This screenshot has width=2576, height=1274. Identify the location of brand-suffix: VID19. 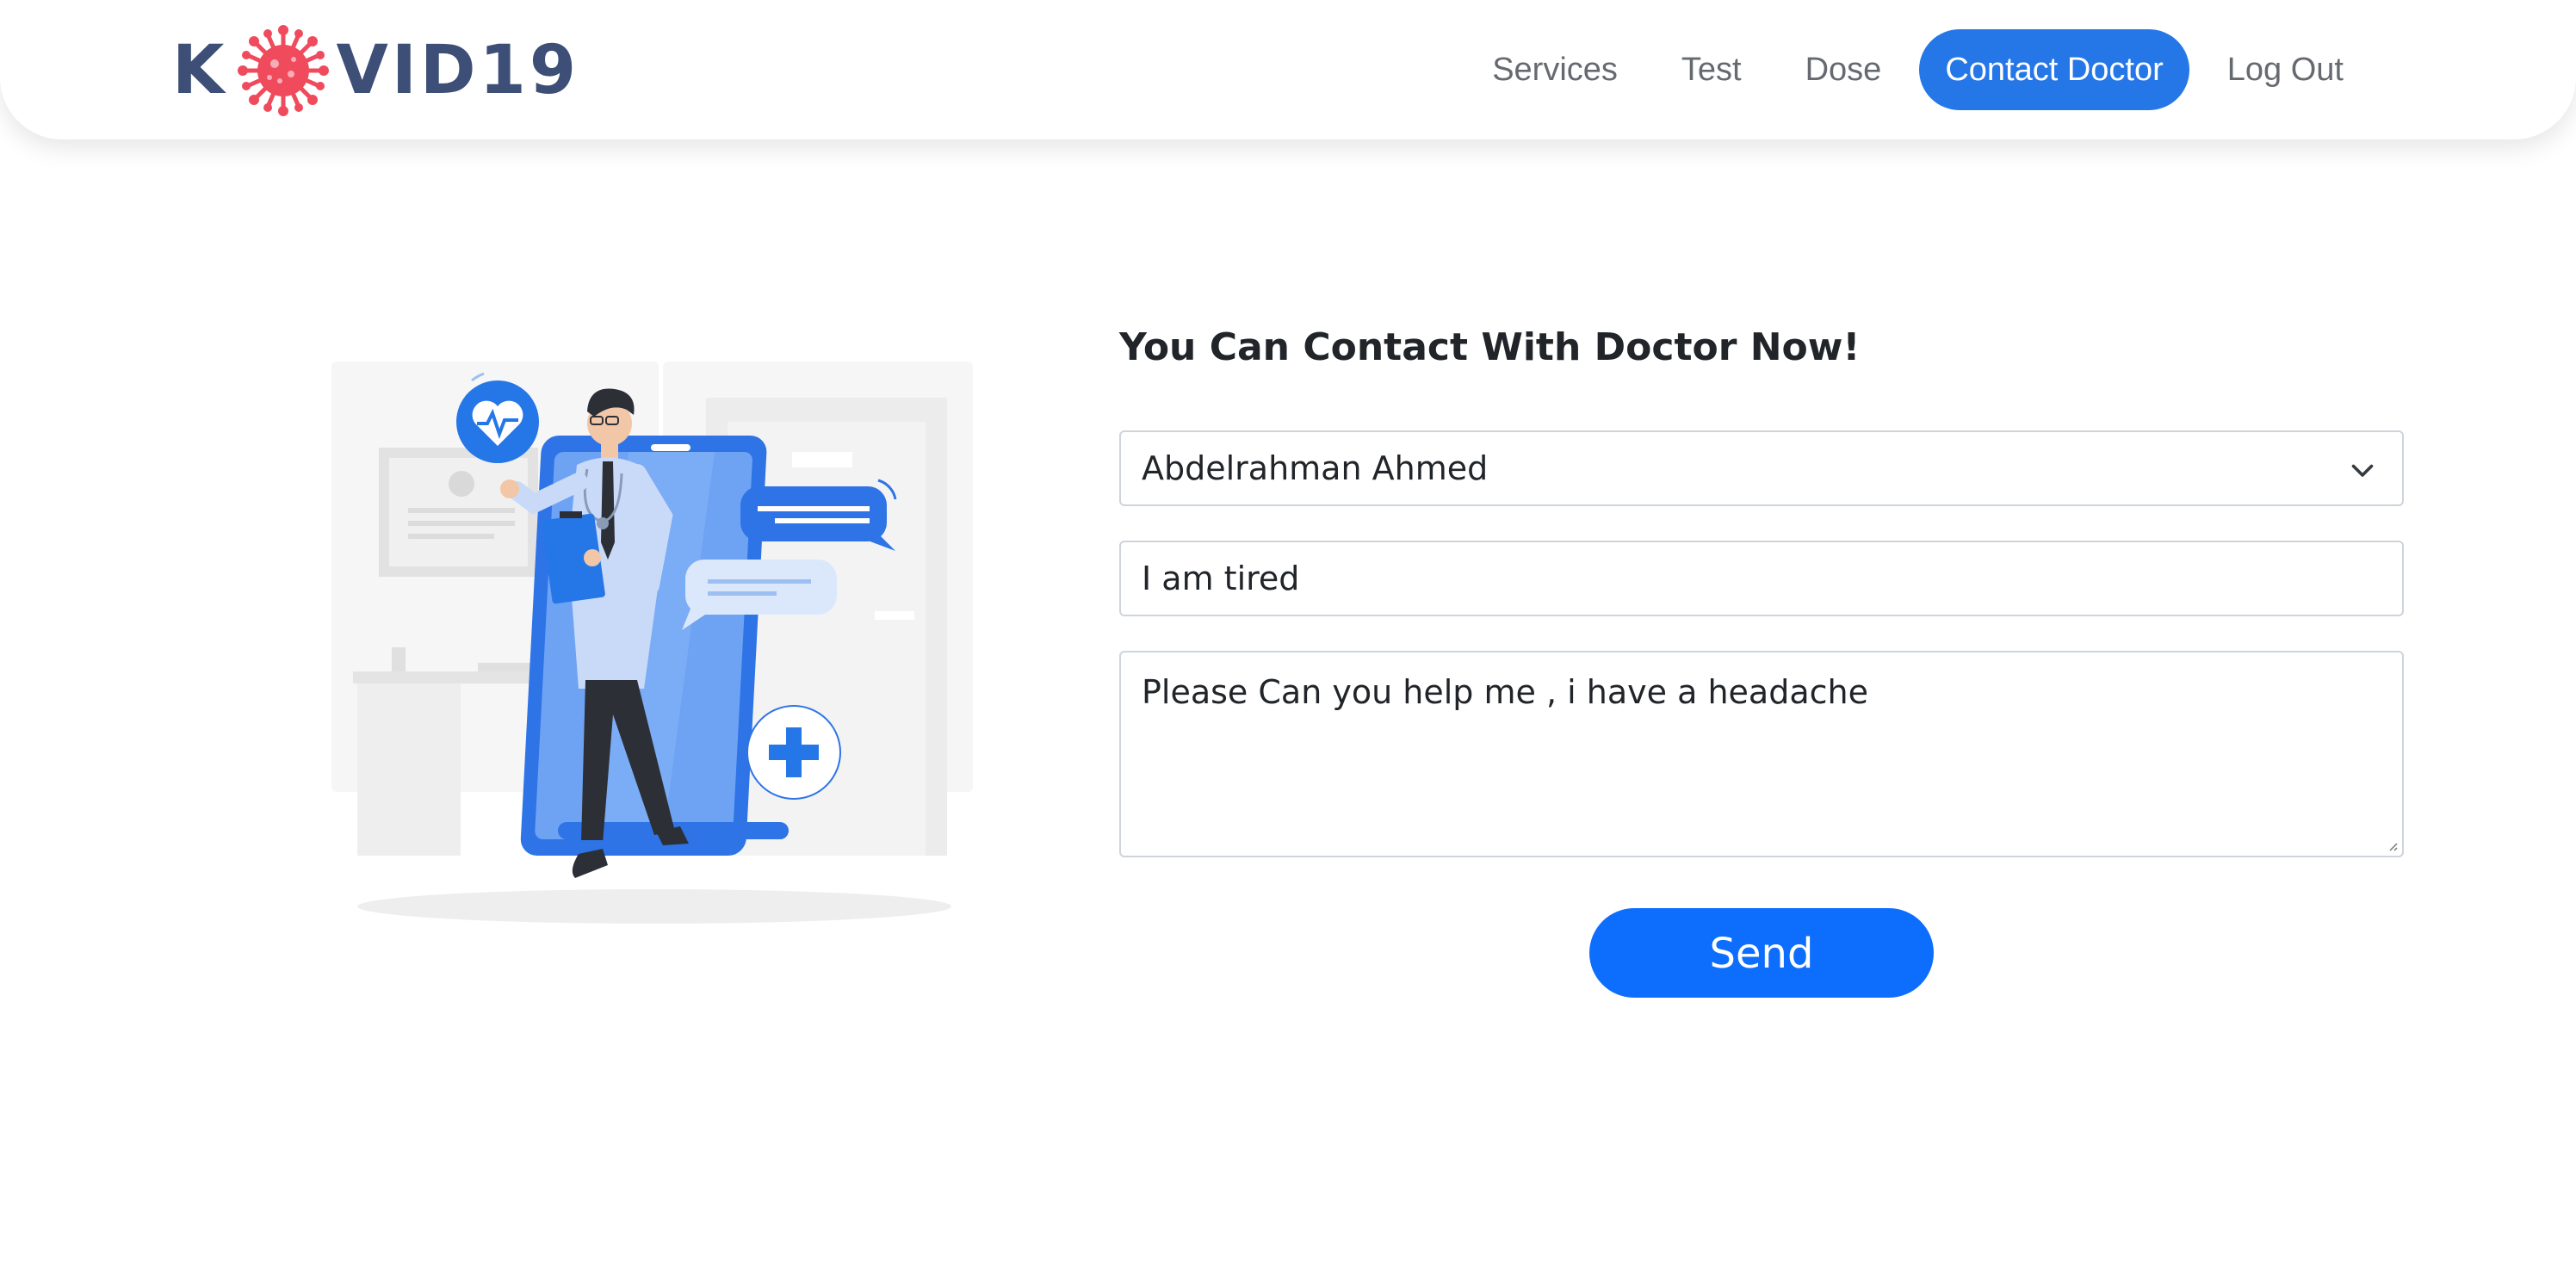
(458, 70).